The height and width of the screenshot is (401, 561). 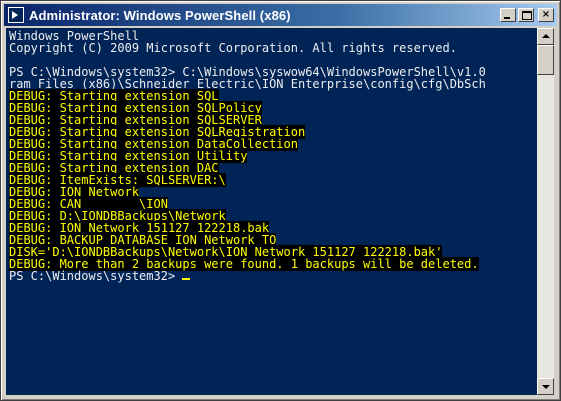 What do you see at coordinates (186, 279) in the screenshot?
I see `text-cursor` at bounding box center [186, 279].